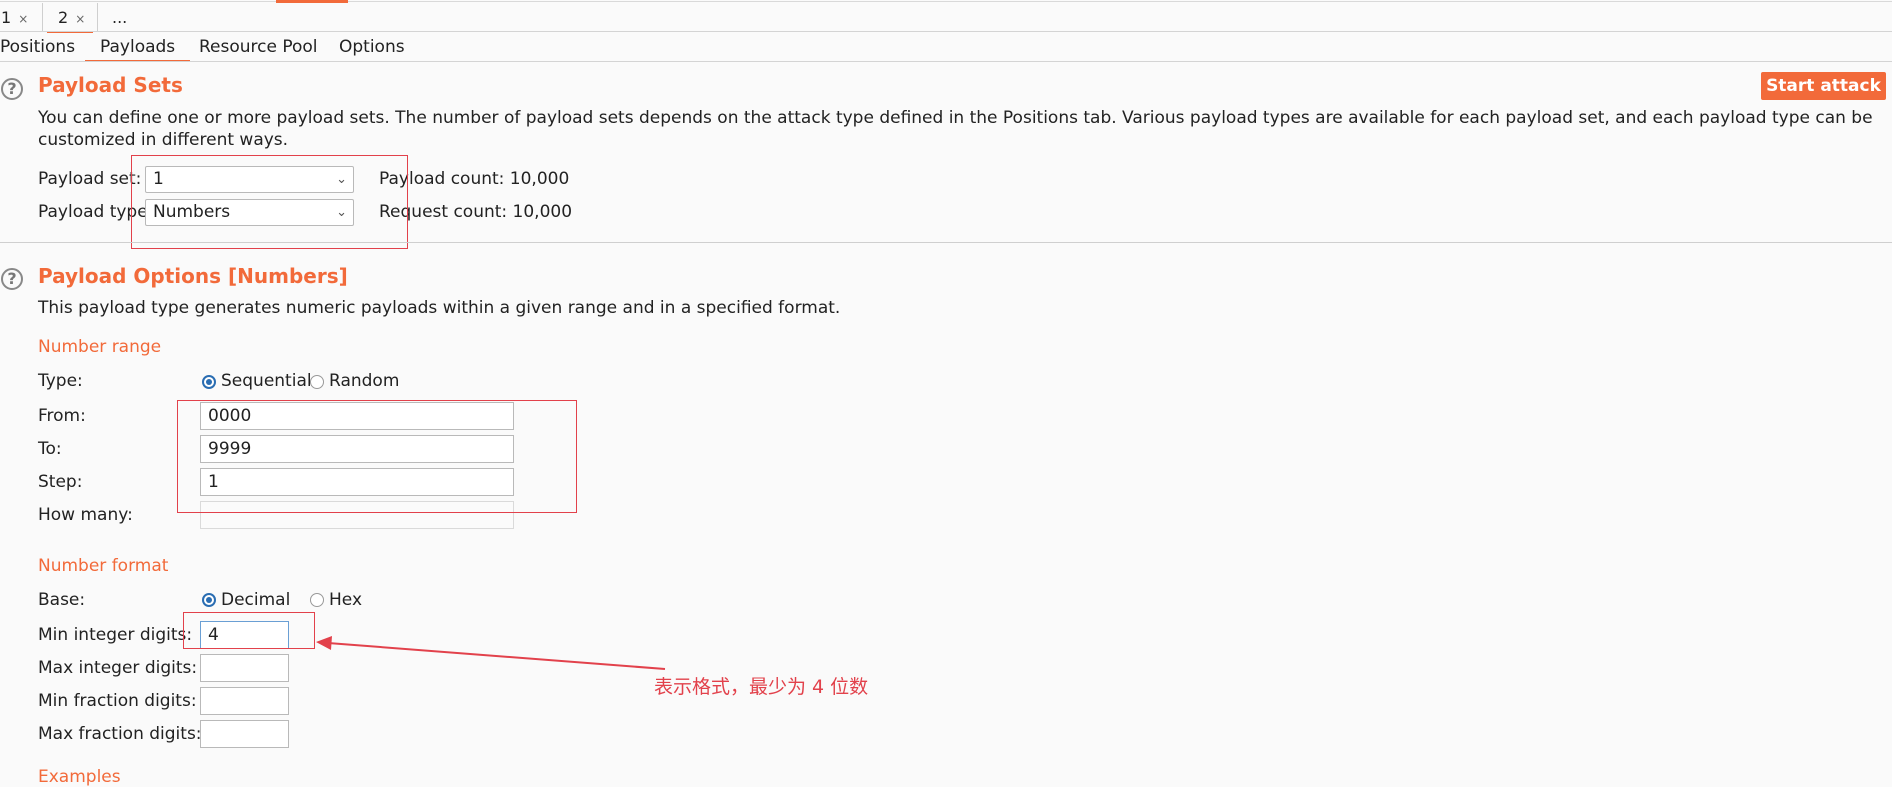  What do you see at coordinates (324, 643) in the screenshot?
I see `arrow-head` at bounding box center [324, 643].